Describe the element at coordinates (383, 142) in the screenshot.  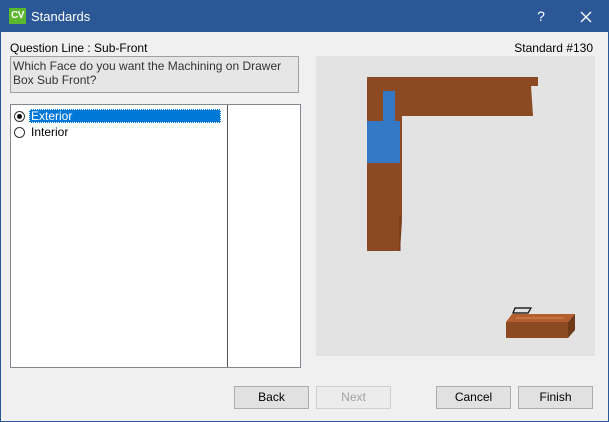
I see `machining-highlight` at that location.